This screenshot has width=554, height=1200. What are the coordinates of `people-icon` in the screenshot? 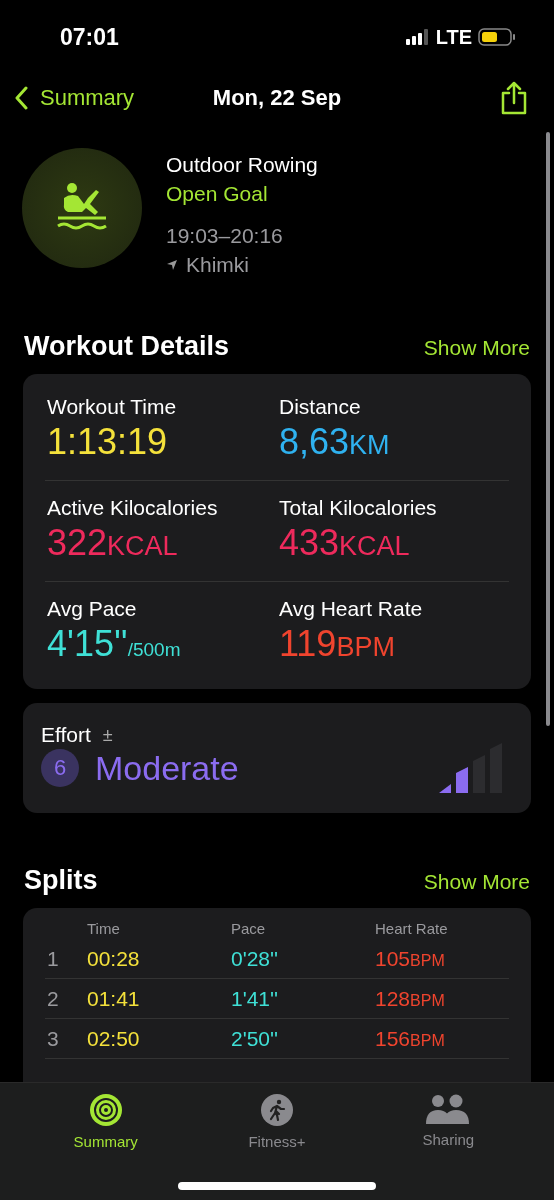 It's located at (448, 1109).